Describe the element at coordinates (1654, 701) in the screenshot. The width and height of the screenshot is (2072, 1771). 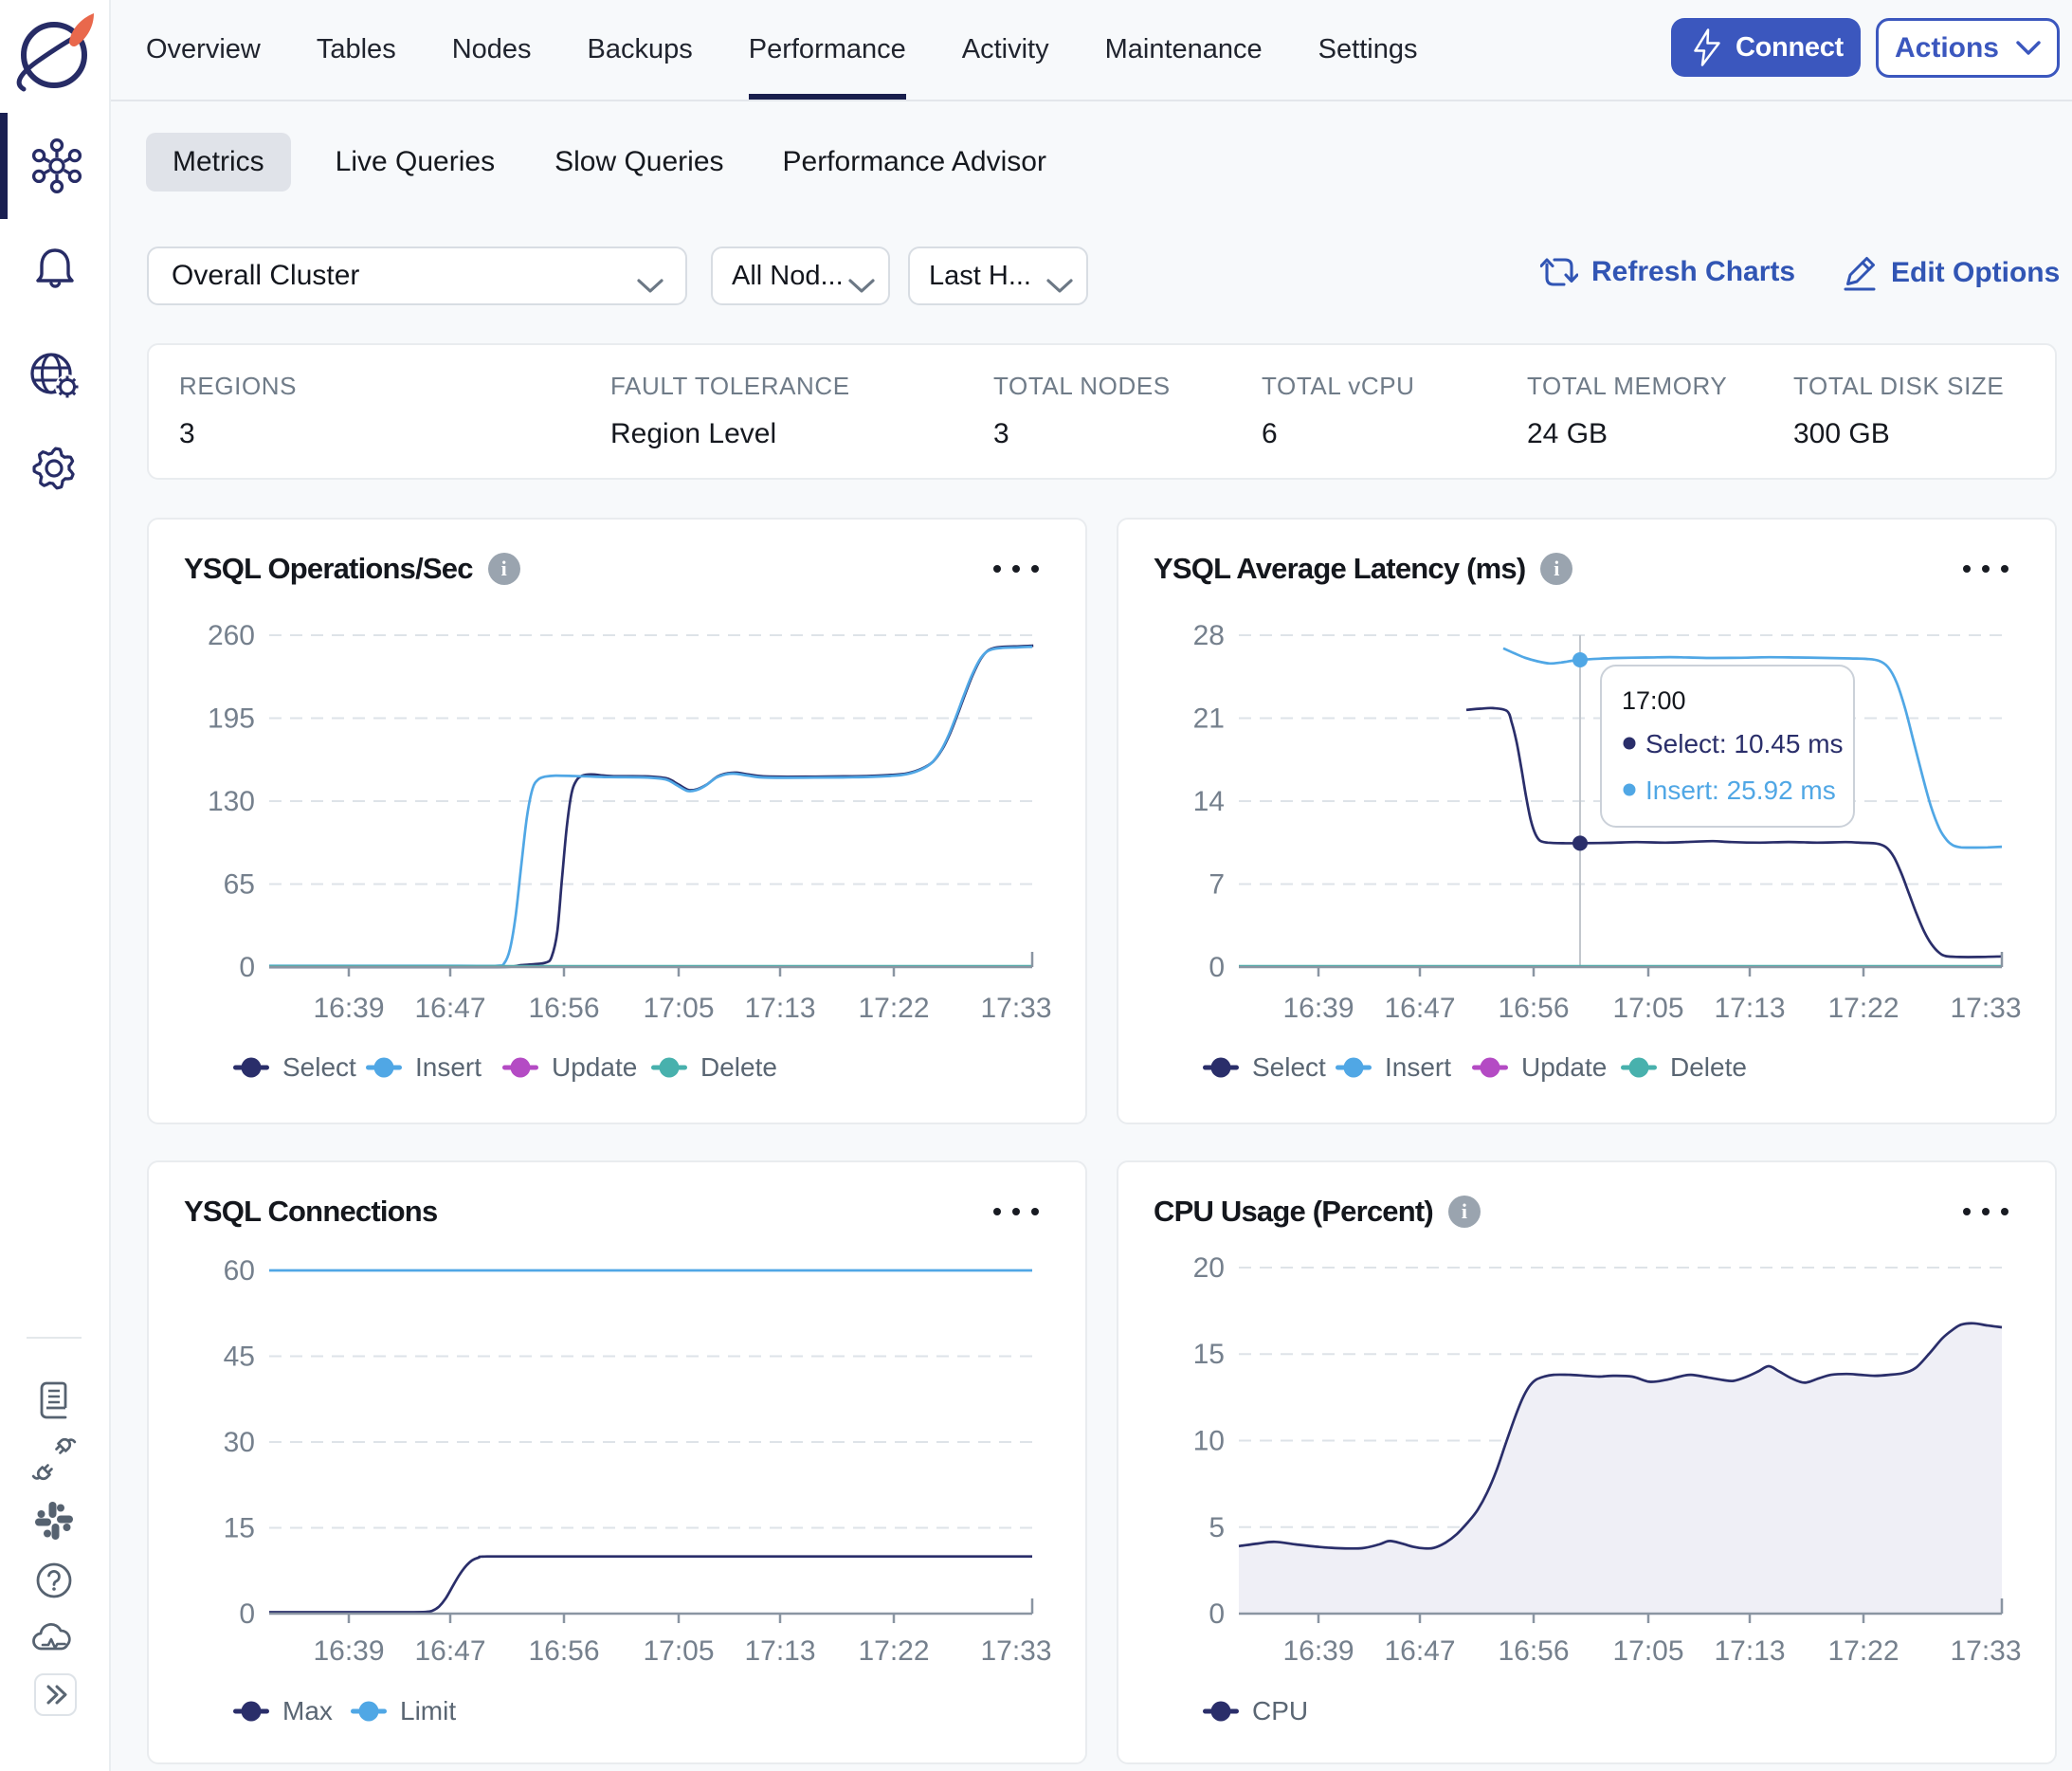
I see `svg-text: 17:00` at that location.